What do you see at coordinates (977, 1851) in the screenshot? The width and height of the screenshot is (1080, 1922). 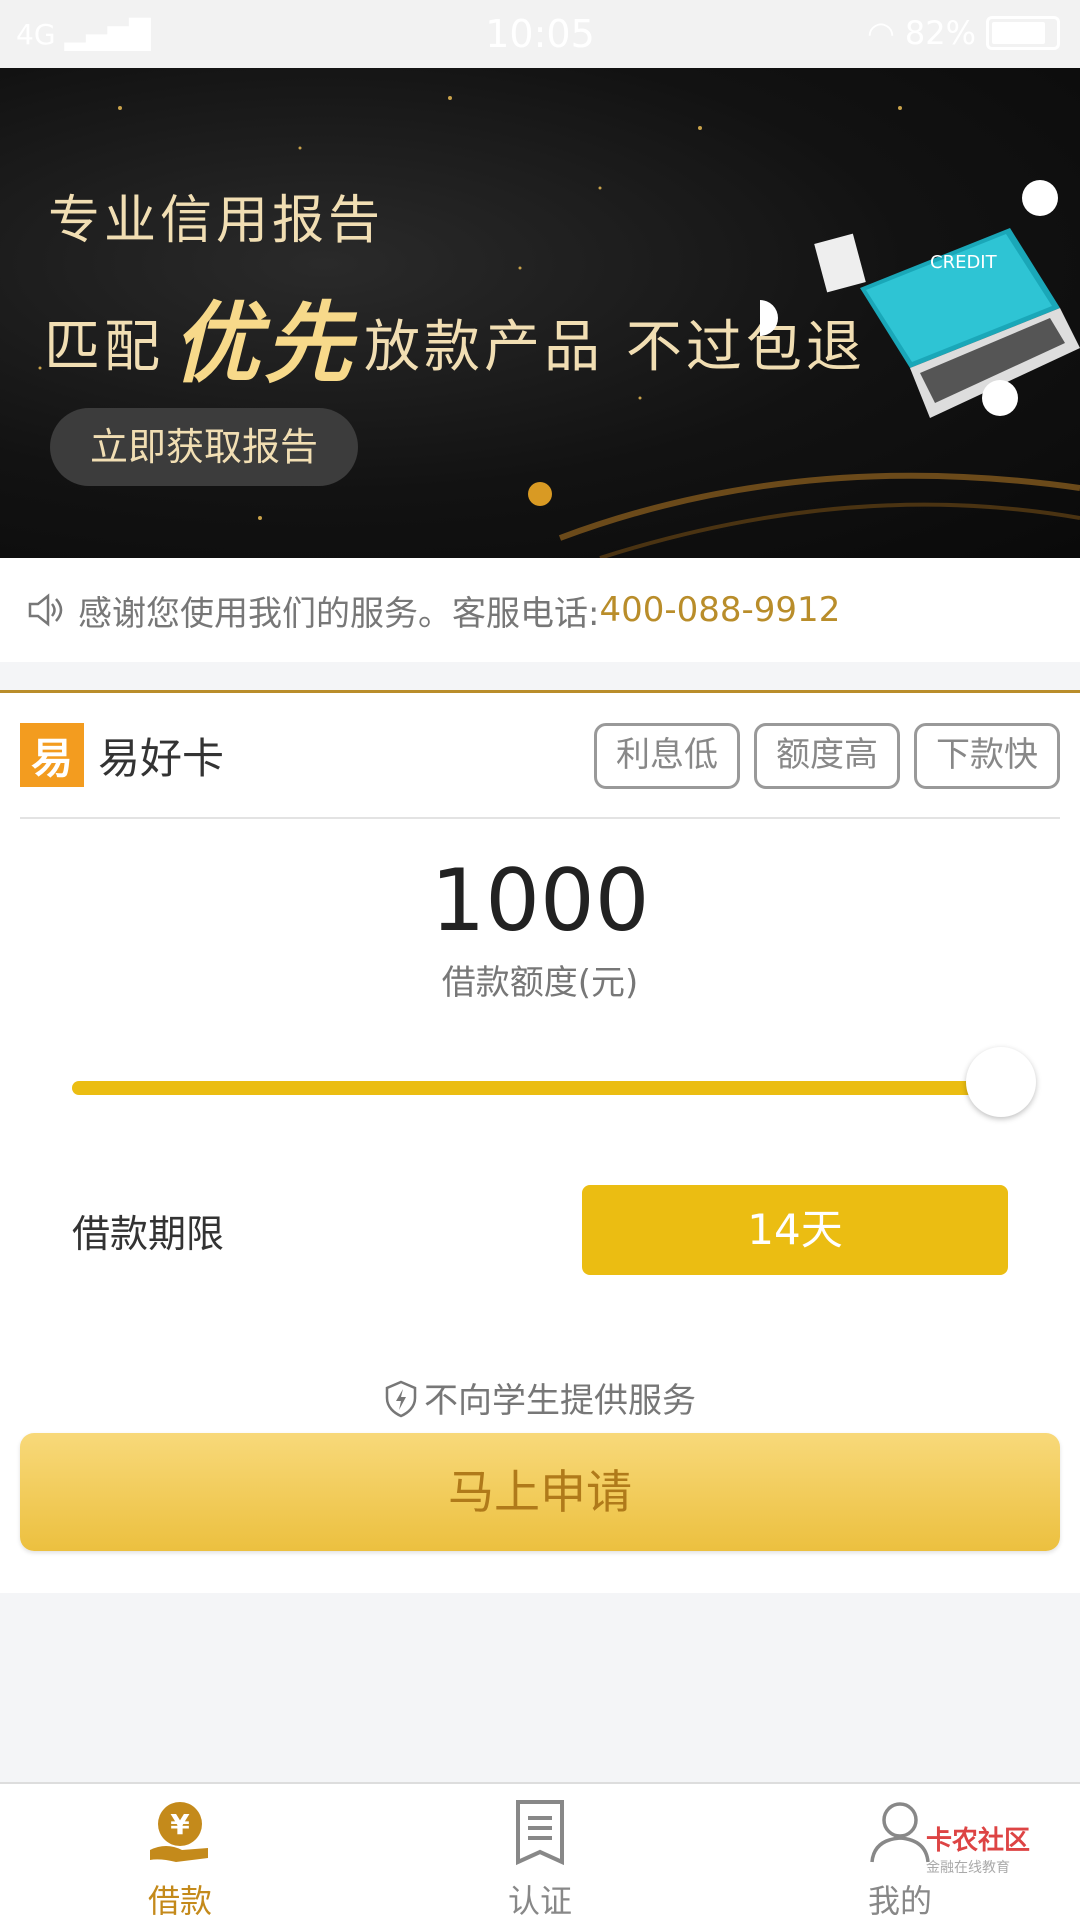 I see `watermark-logo: 卡农社区 金融在线教育` at bounding box center [977, 1851].